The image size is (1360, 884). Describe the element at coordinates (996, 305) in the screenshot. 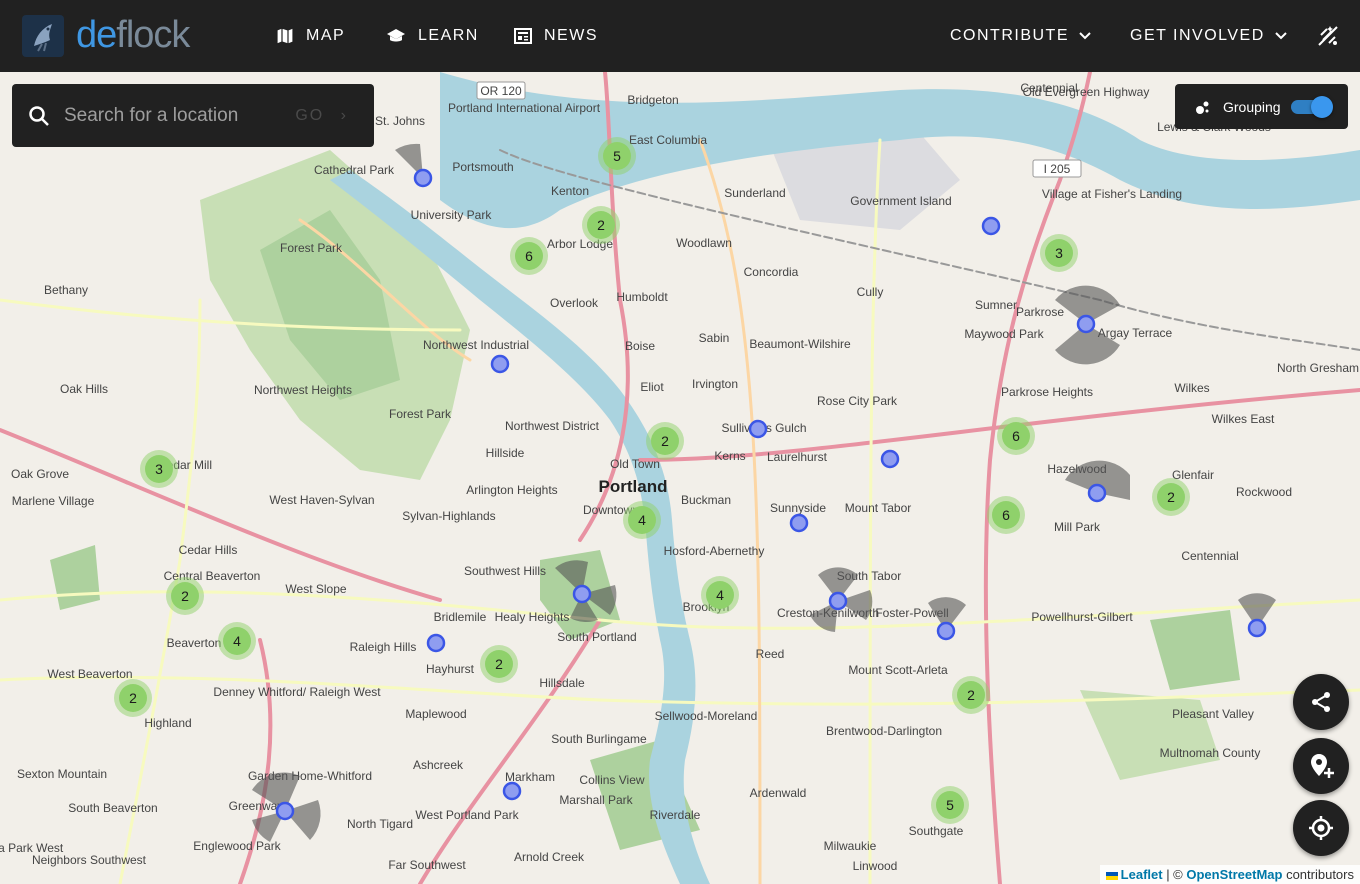

I see `place-label: Sumner` at that location.